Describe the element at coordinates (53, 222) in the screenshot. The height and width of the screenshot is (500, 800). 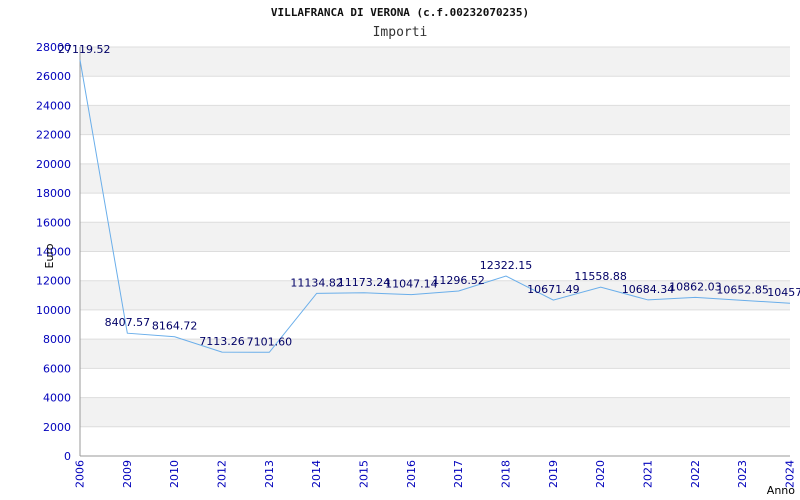
I see `y-tick-label: 16000` at that location.